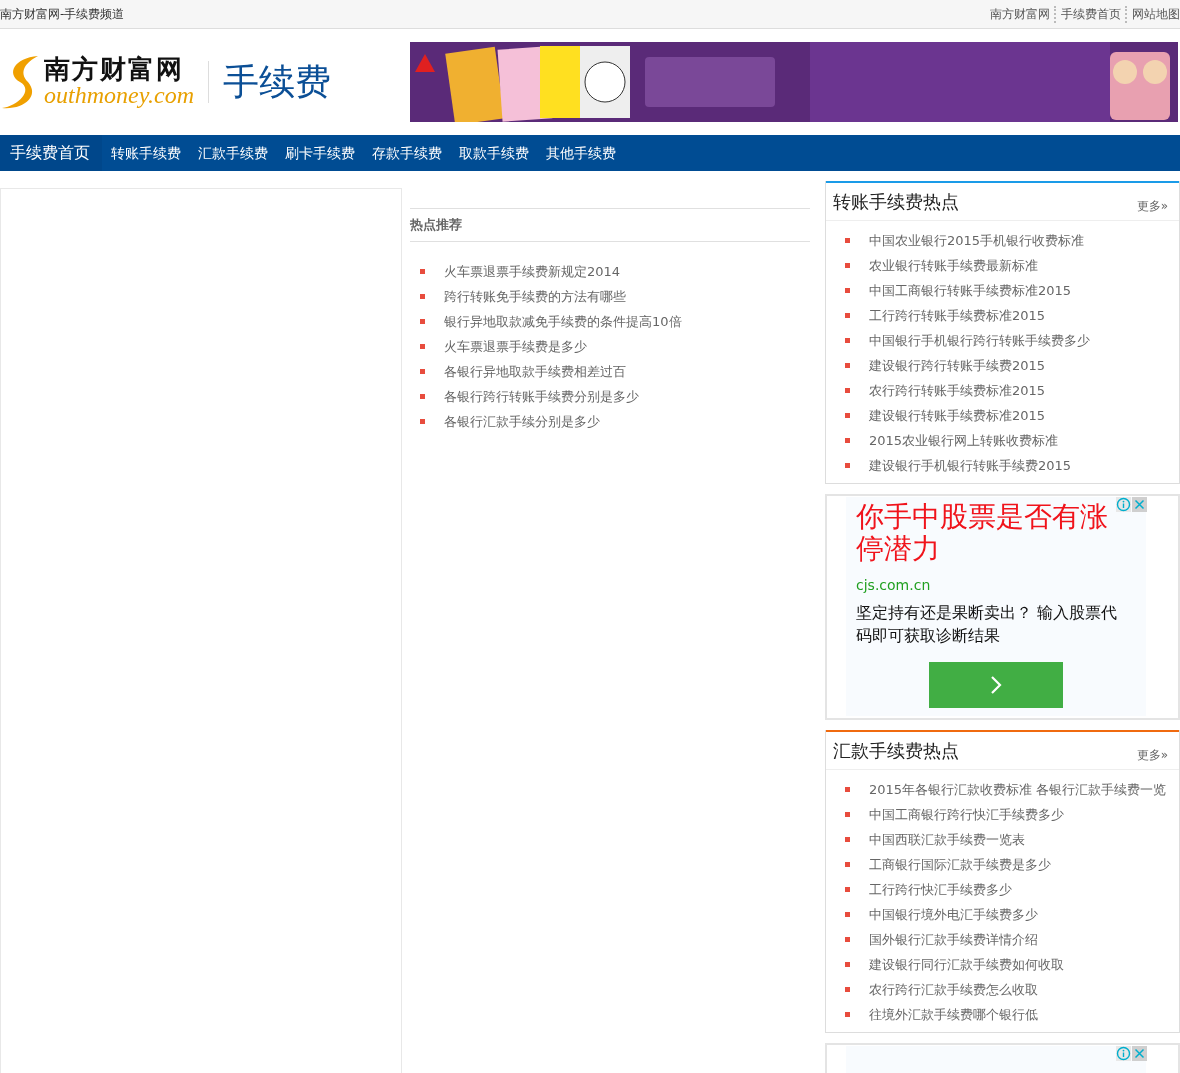  I want to click on article-link: 银行异地取款减免手续费的条件提高10倍, so click(563, 321).